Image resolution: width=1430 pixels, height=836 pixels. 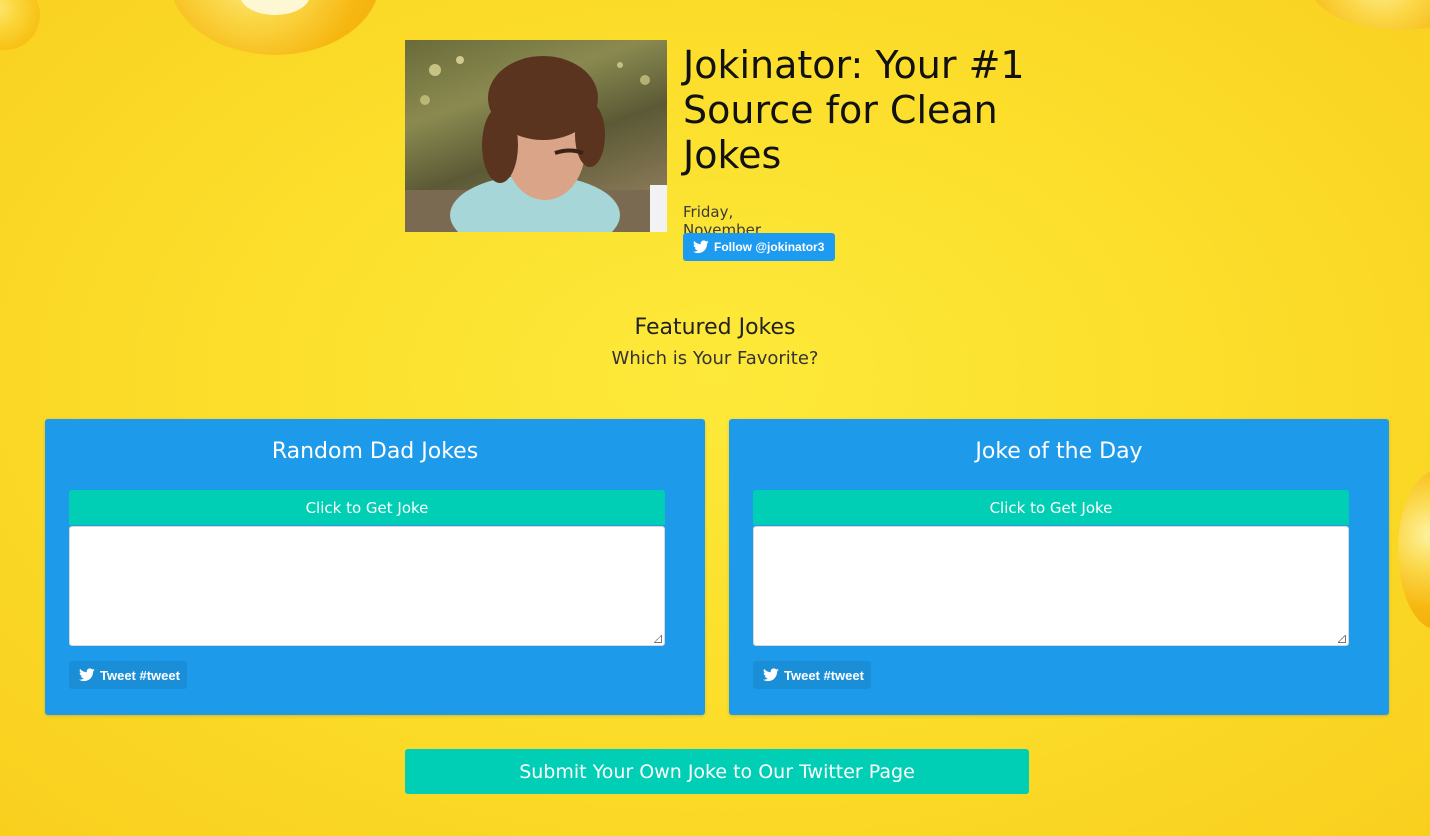 What do you see at coordinates (769, 247) in the screenshot?
I see `follow-label: Follow @jokinator3` at bounding box center [769, 247].